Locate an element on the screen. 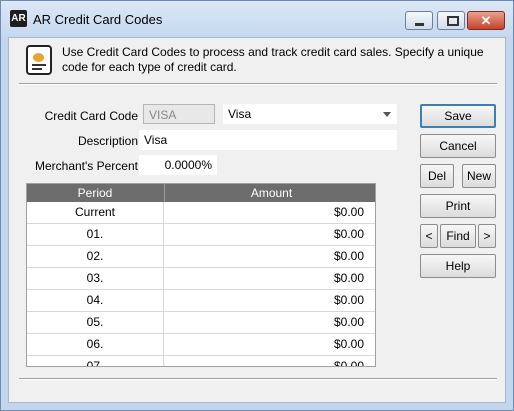 The width and height of the screenshot is (514, 411). minimize-icon is located at coordinates (419, 24).